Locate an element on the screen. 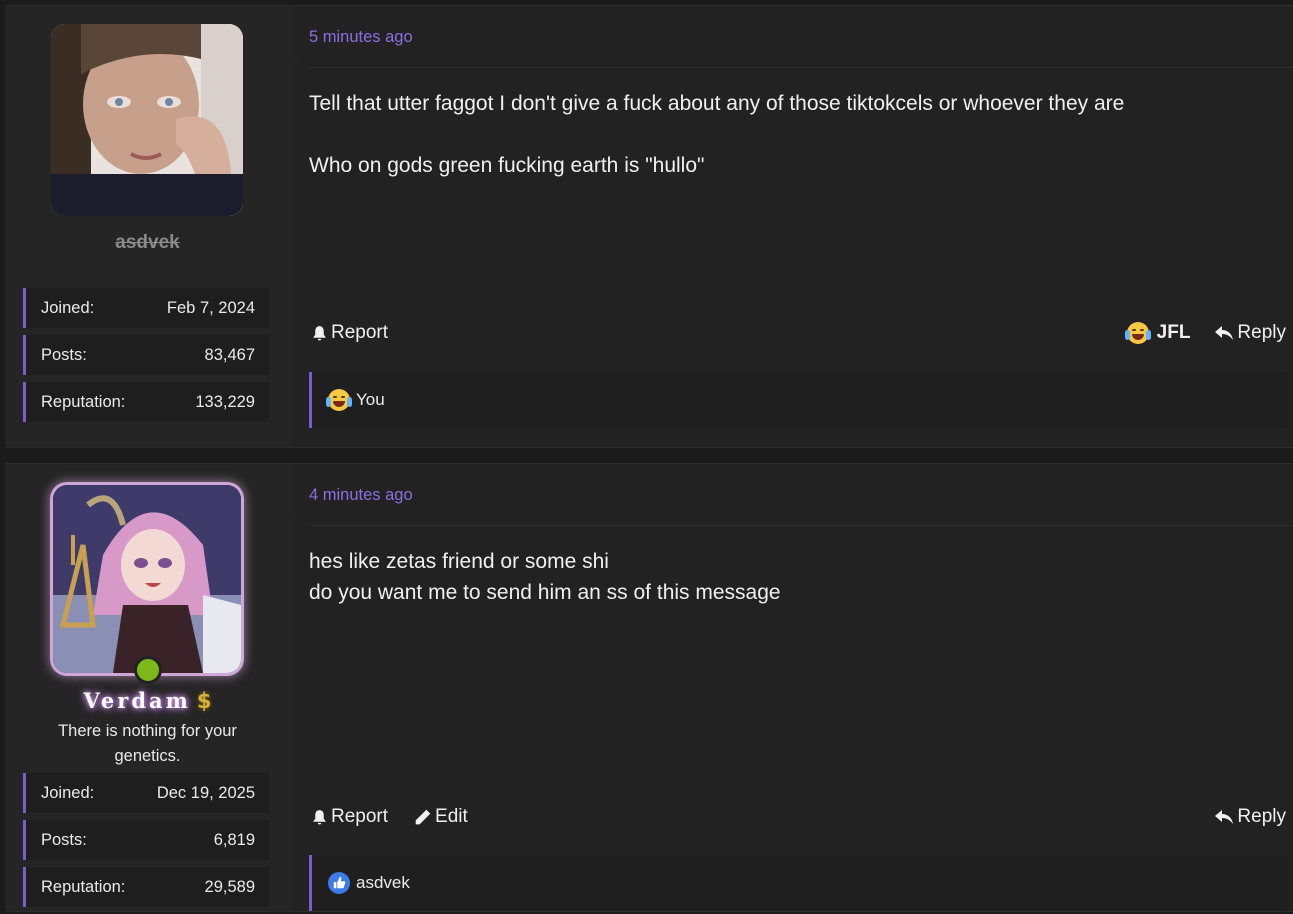 The width and height of the screenshot is (1293, 914). reaction-summary: You is located at coordinates (798, 400).